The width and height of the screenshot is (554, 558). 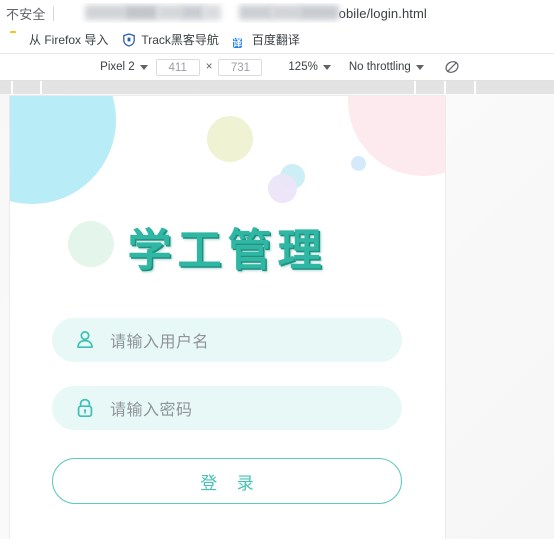 What do you see at coordinates (227, 340) in the screenshot?
I see `username-field: 请输入用户名` at bounding box center [227, 340].